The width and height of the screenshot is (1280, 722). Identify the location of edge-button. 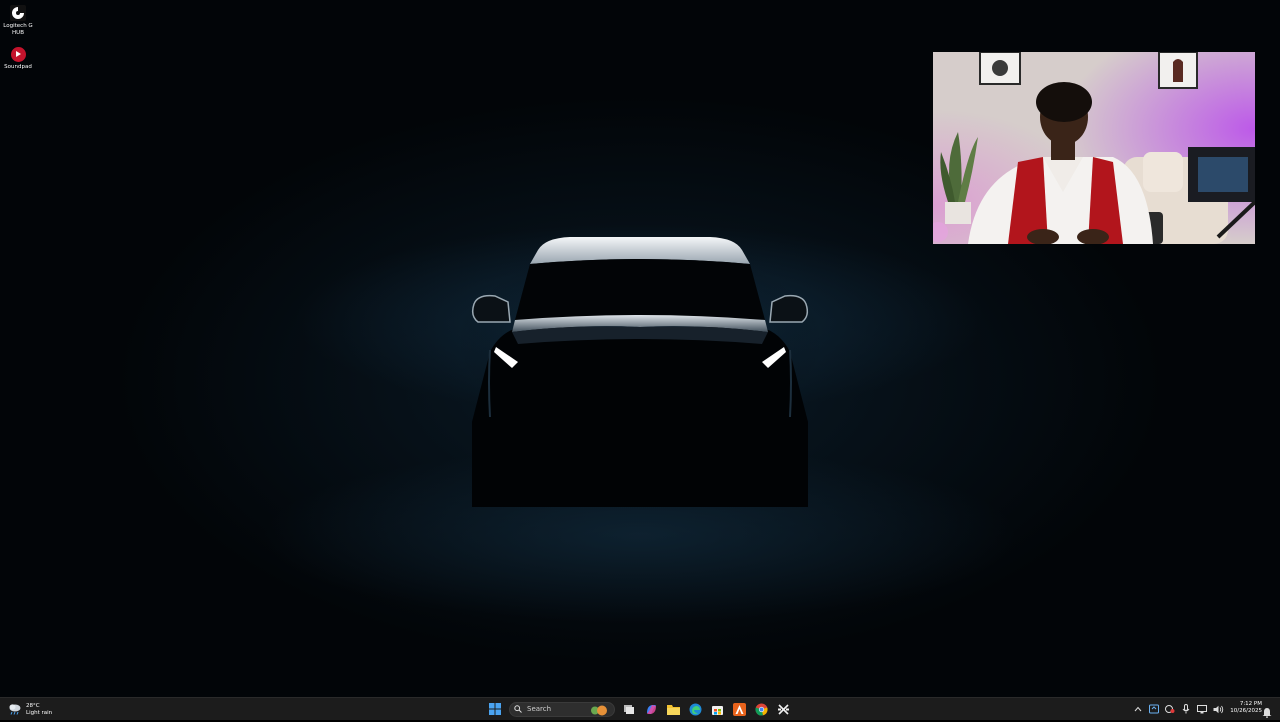
(695, 709).